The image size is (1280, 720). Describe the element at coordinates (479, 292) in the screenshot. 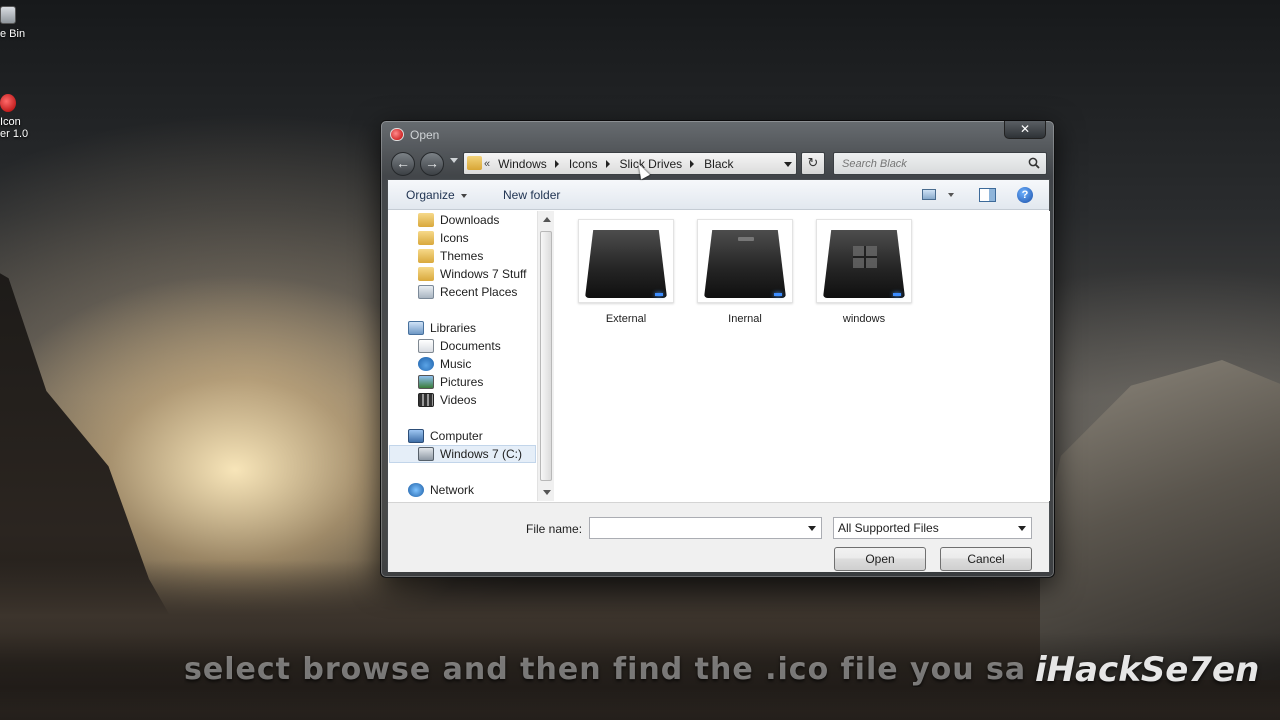

I see `nav-item-label: Recent Places` at that location.